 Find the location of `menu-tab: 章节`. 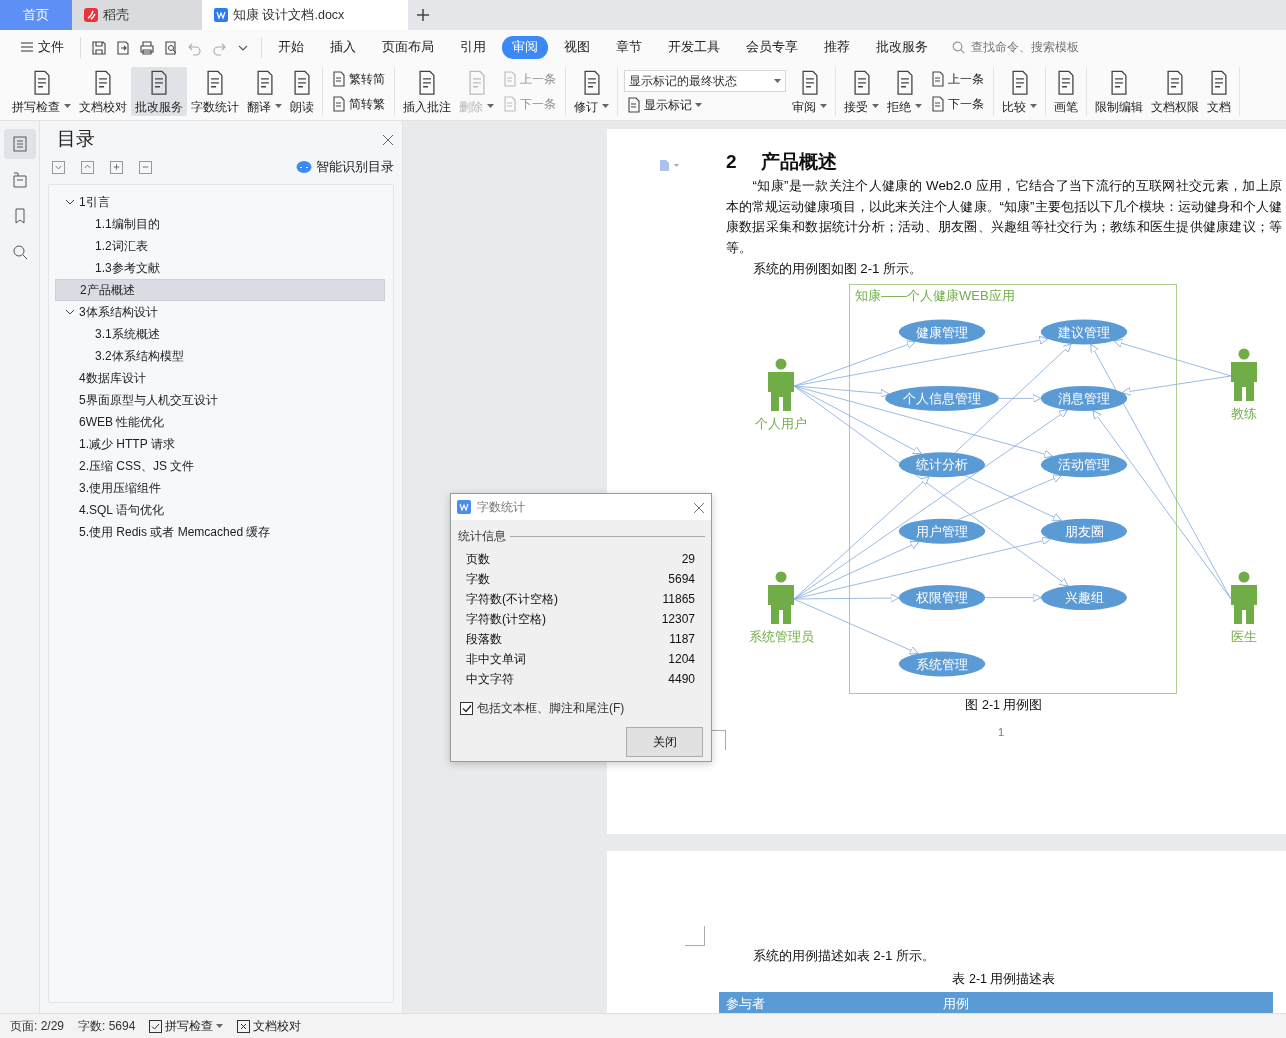

menu-tab: 章节 is located at coordinates (629, 47).